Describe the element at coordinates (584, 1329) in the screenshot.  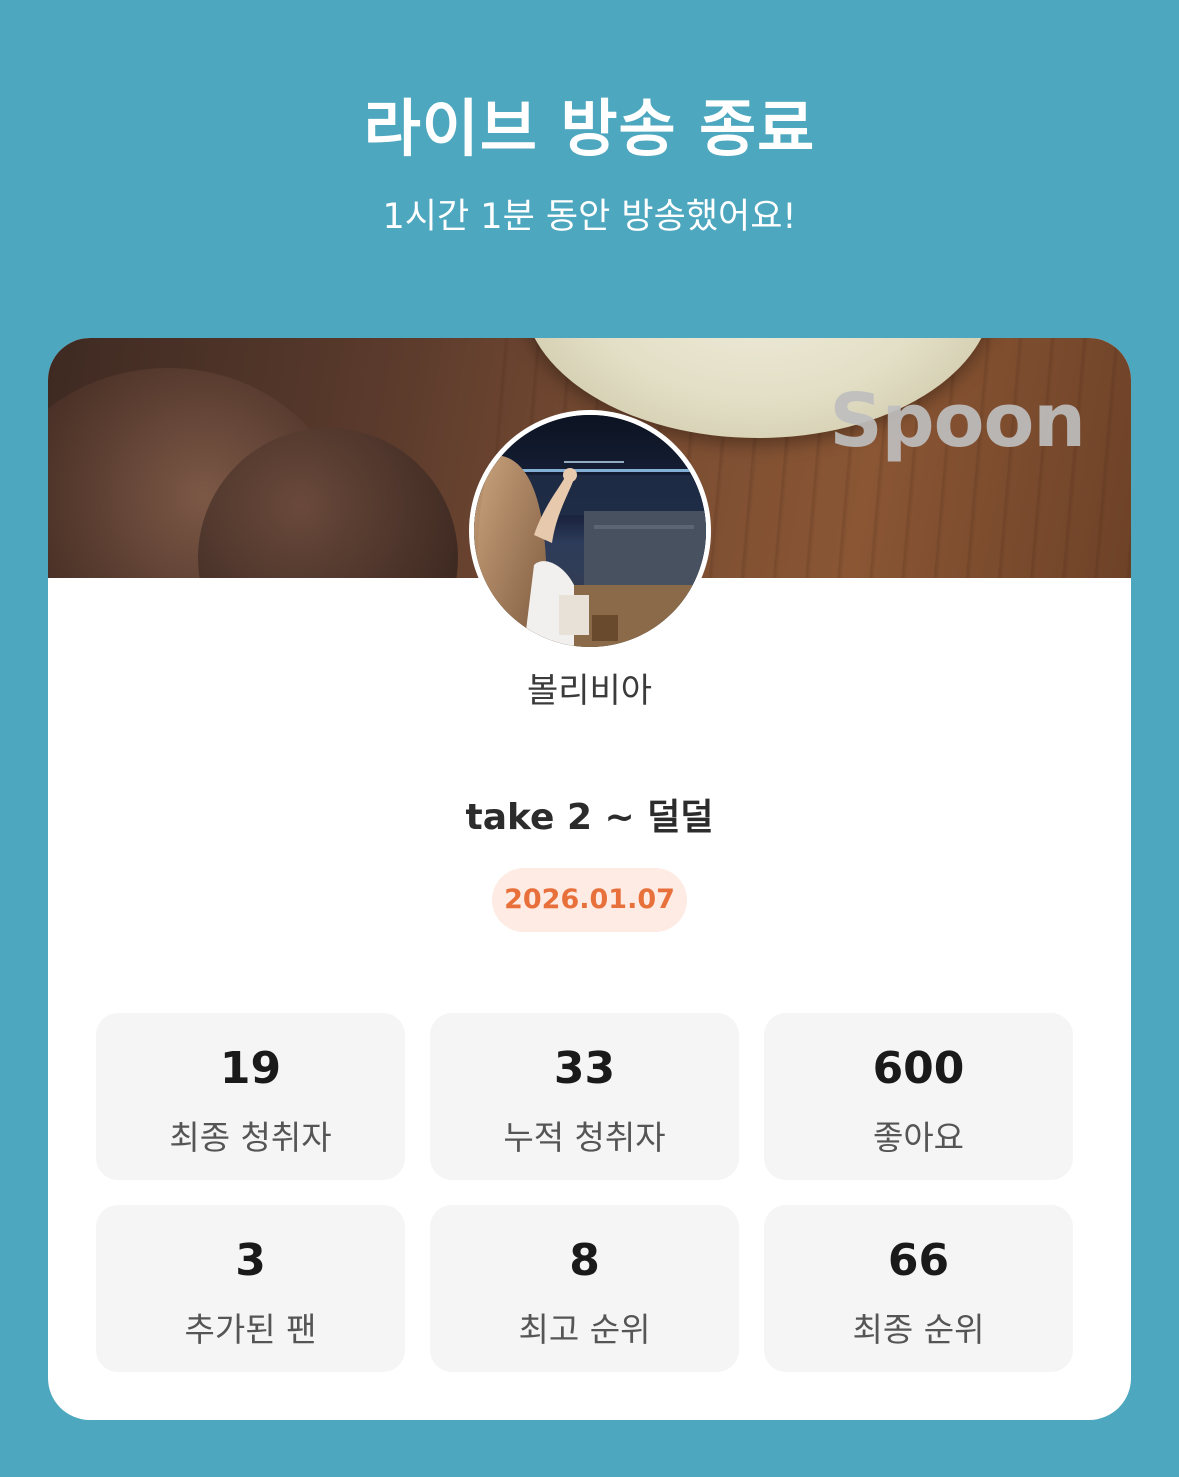
I see `stat-label: 최고 순위` at that location.